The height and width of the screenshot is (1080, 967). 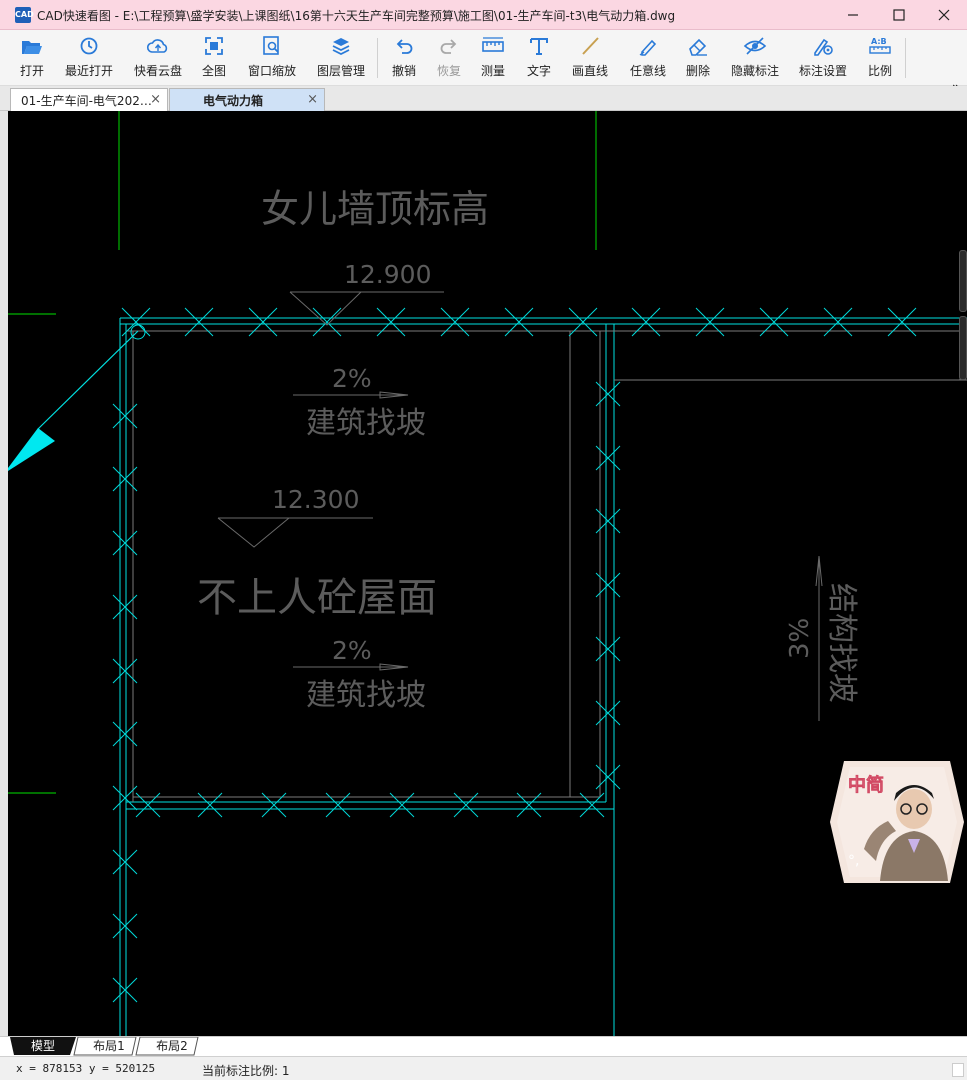 I want to click on minimize-button, so click(x=853, y=15).